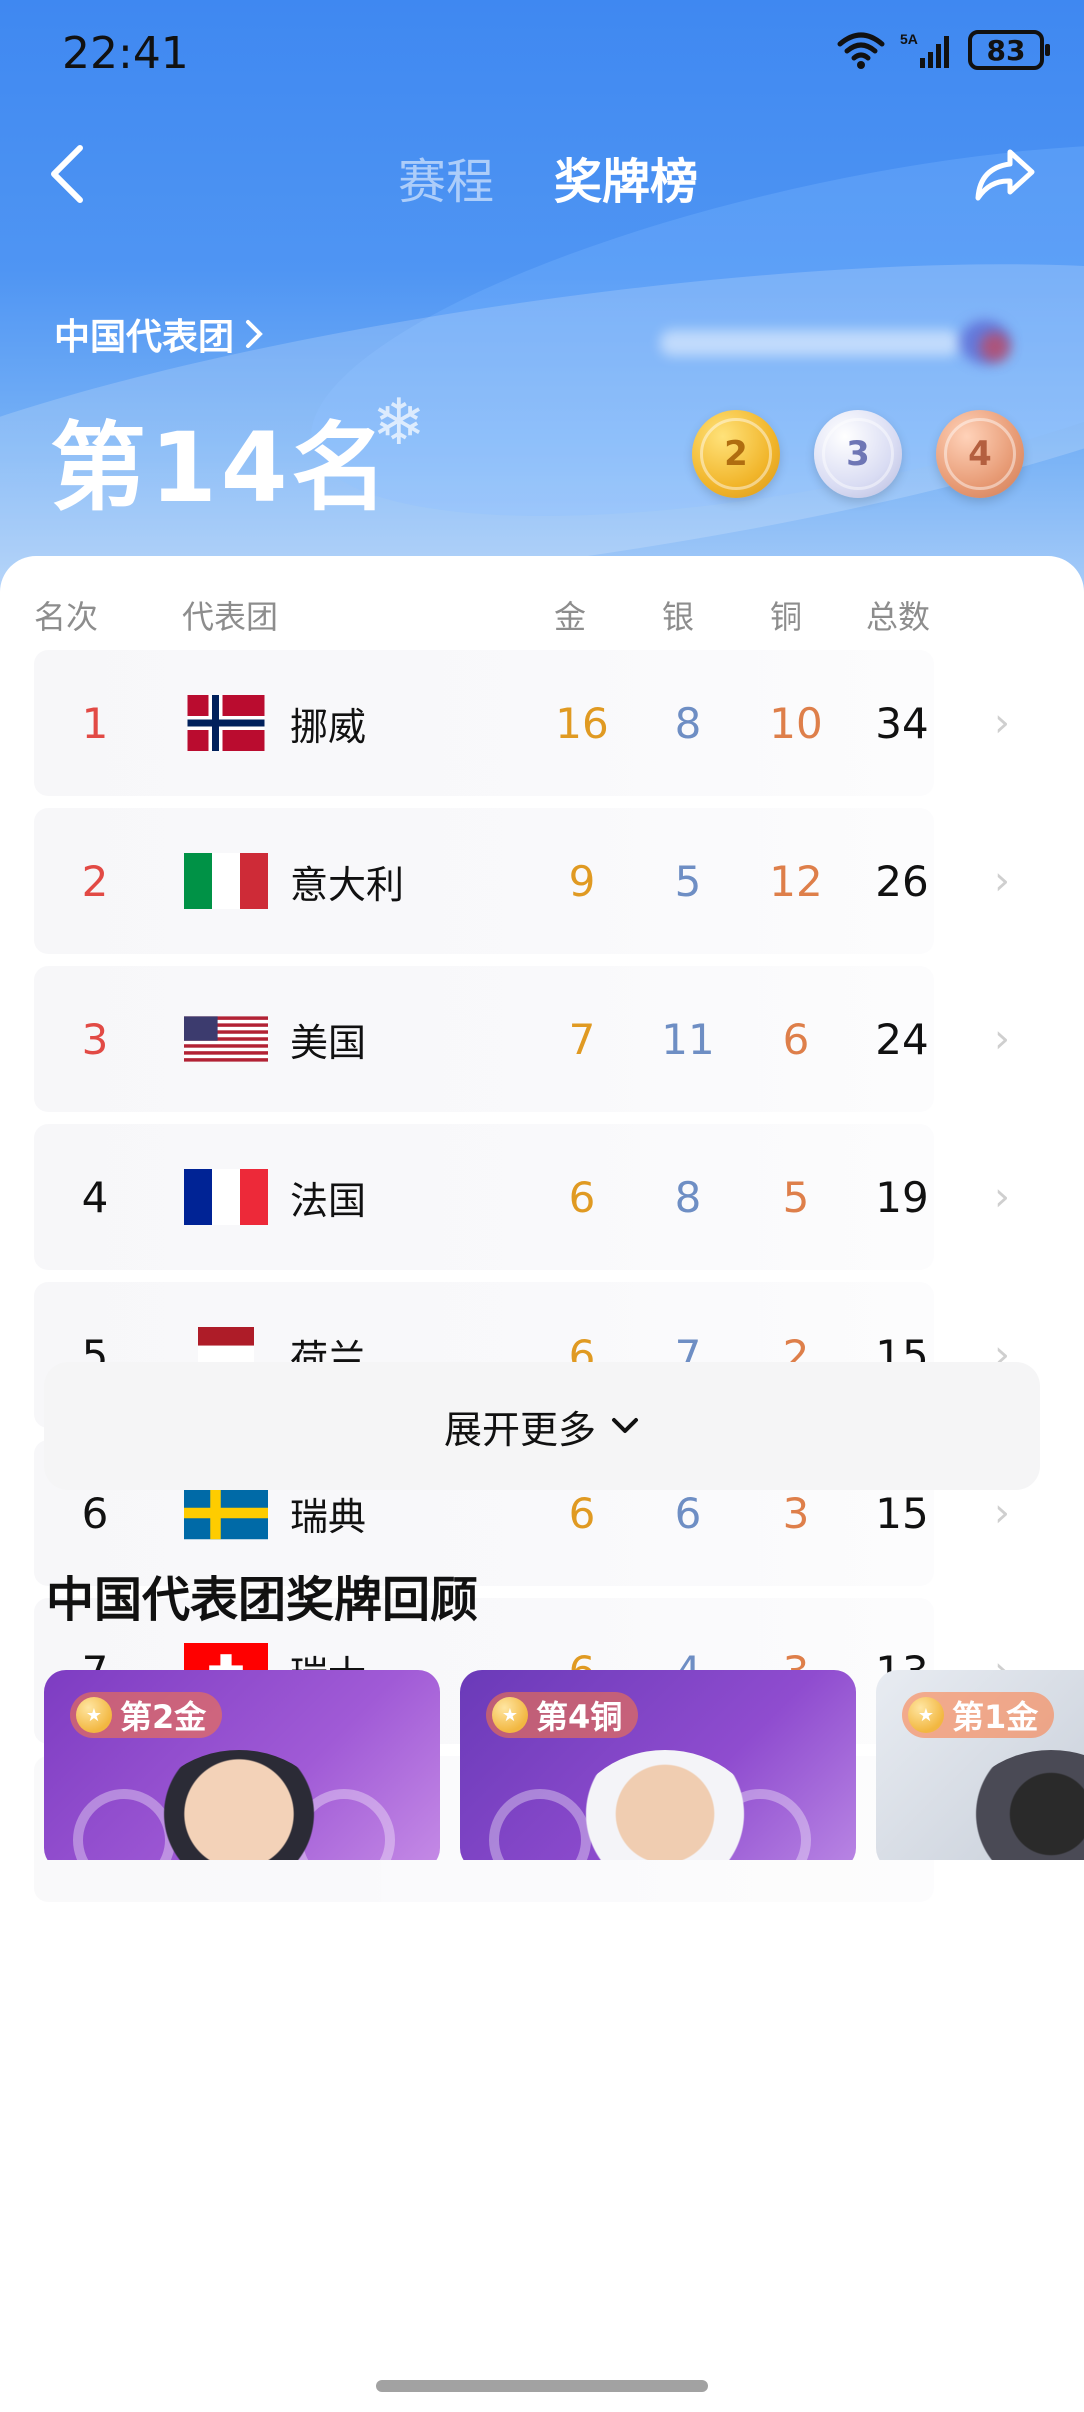 The width and height of the screenshot is (1084, 2412). What do you see at coordinates (542, 729) in the screenshot?
I see `table-row: 1 挪威 16 8 10 34 ›` at bounding box center [542, 729].